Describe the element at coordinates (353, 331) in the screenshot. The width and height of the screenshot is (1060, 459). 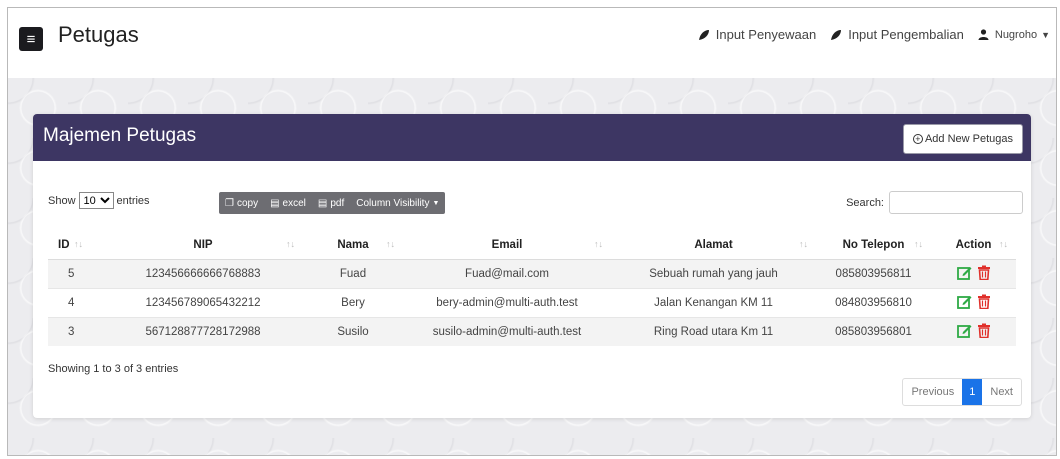
I see `cell-nama: Susilo` at that location.